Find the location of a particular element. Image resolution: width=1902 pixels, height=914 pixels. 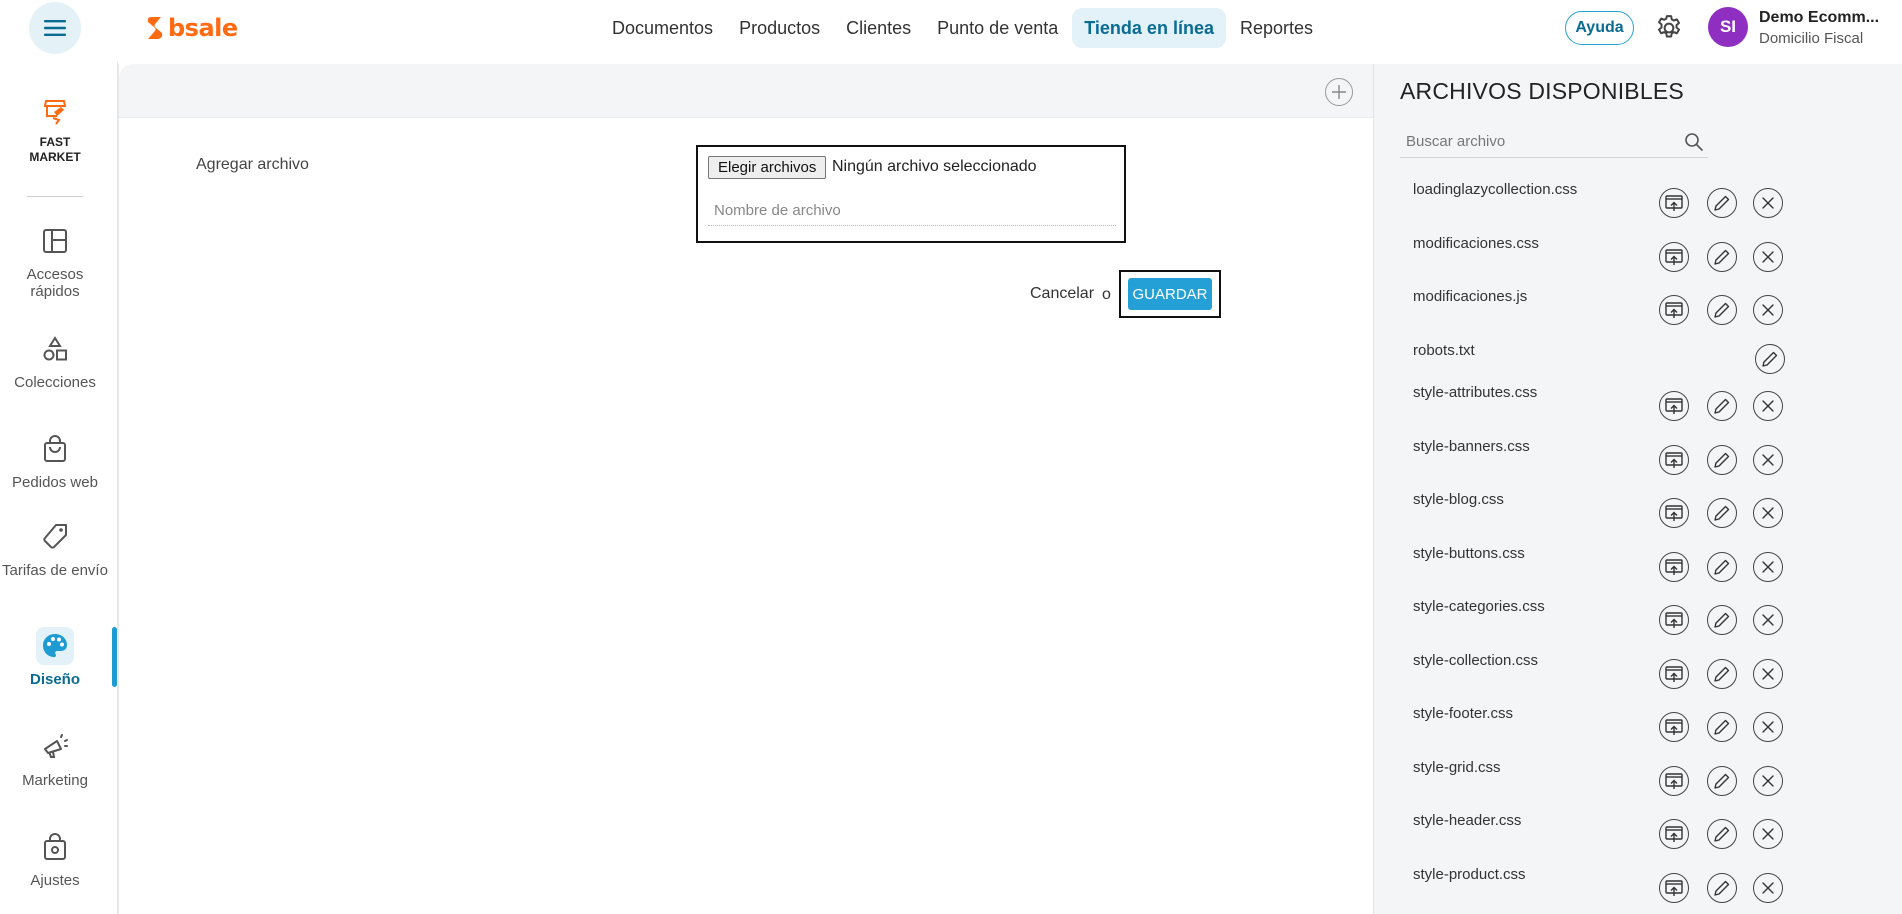

save-button: GUARDAR is located at coordinates (1170, 294).